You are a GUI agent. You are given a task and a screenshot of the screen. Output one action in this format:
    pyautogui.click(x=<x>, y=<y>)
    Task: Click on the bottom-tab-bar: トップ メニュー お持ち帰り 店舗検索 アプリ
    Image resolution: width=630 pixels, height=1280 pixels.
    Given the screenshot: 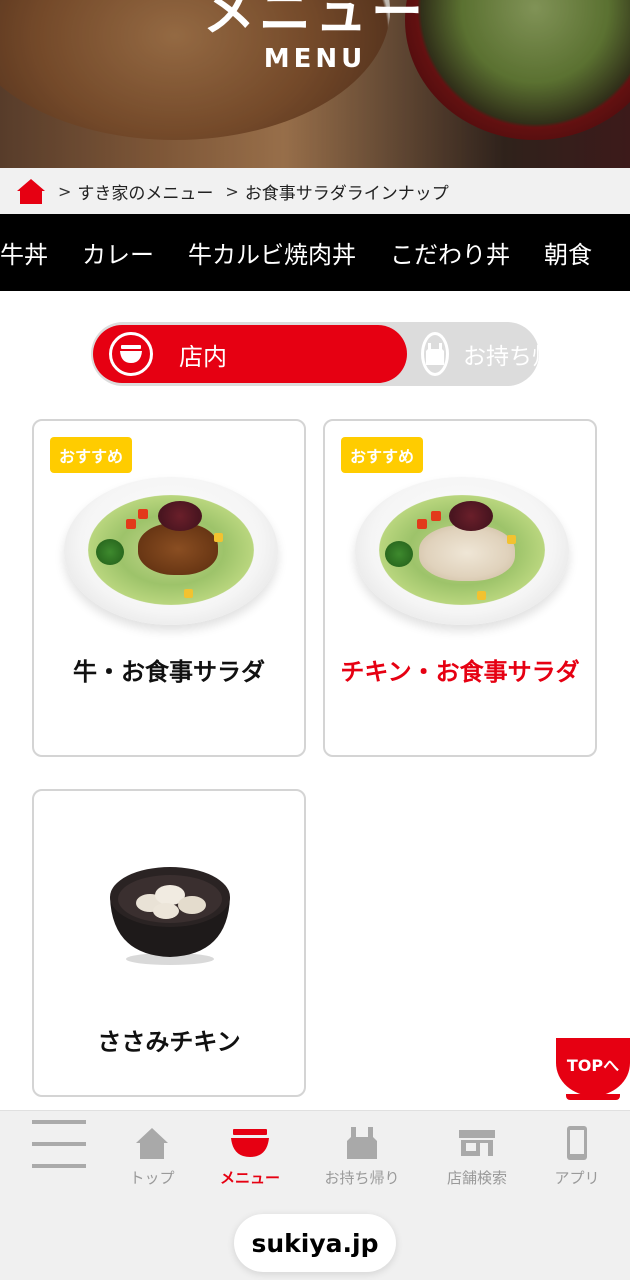 What is the action you would take?
    pyautogui.click(x=315, y=1153)
    